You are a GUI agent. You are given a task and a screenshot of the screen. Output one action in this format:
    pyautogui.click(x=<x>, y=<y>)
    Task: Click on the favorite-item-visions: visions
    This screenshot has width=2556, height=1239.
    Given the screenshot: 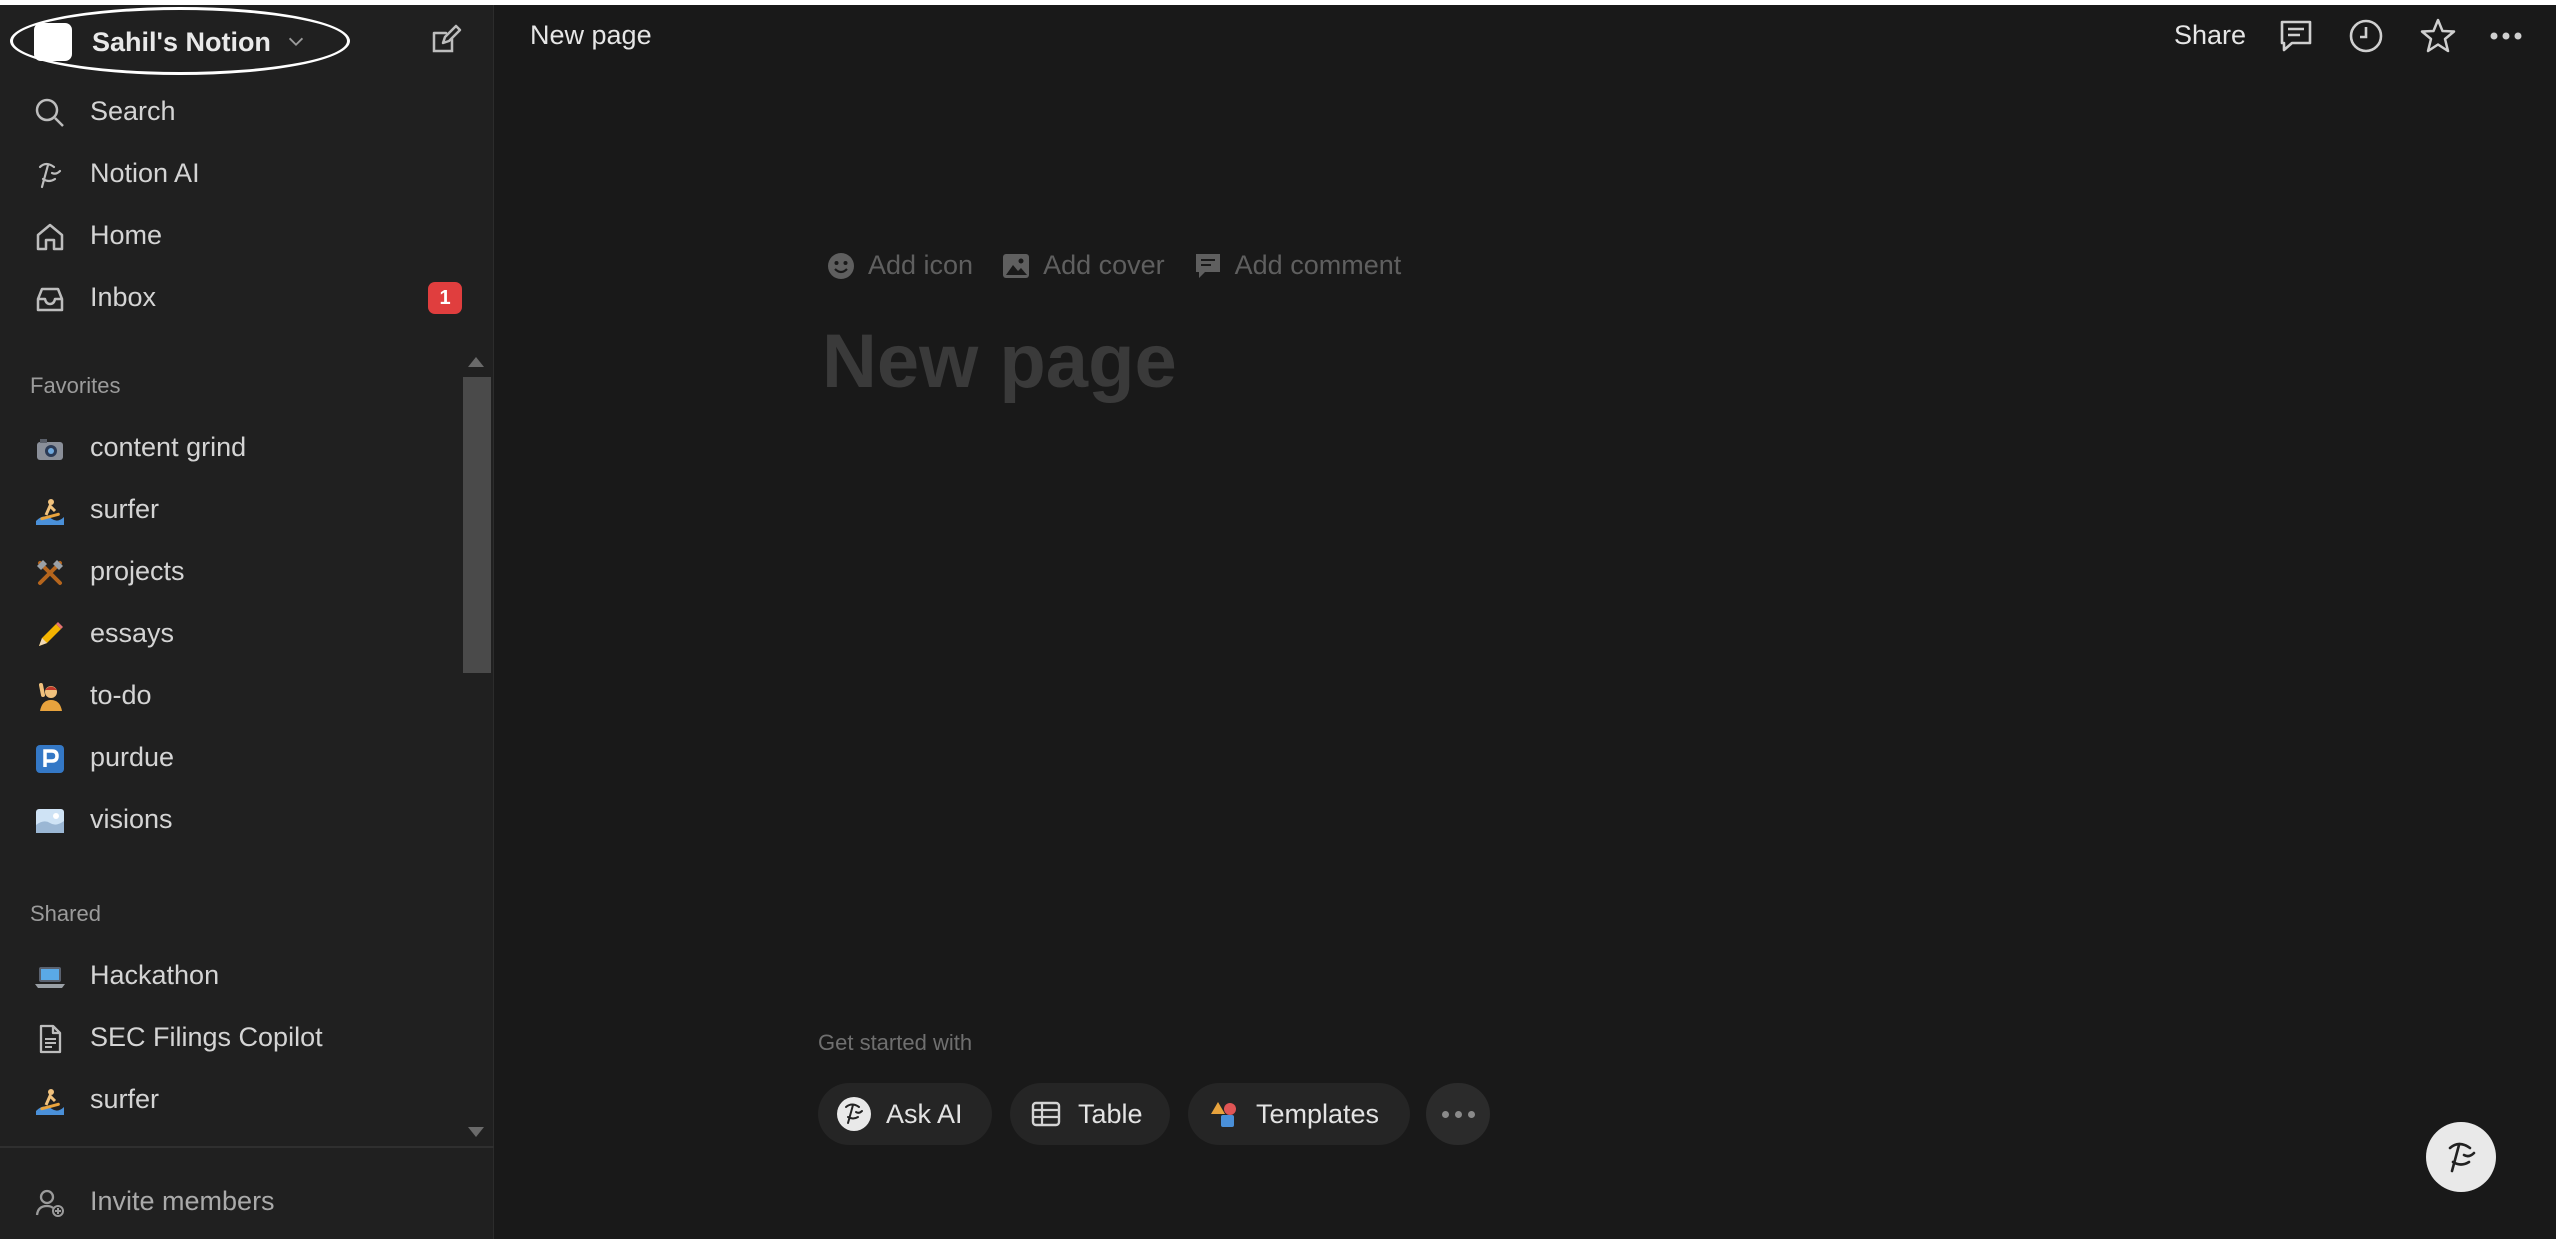 What is the action you would take?
    pyautogui.click(x=247, y=819)
    